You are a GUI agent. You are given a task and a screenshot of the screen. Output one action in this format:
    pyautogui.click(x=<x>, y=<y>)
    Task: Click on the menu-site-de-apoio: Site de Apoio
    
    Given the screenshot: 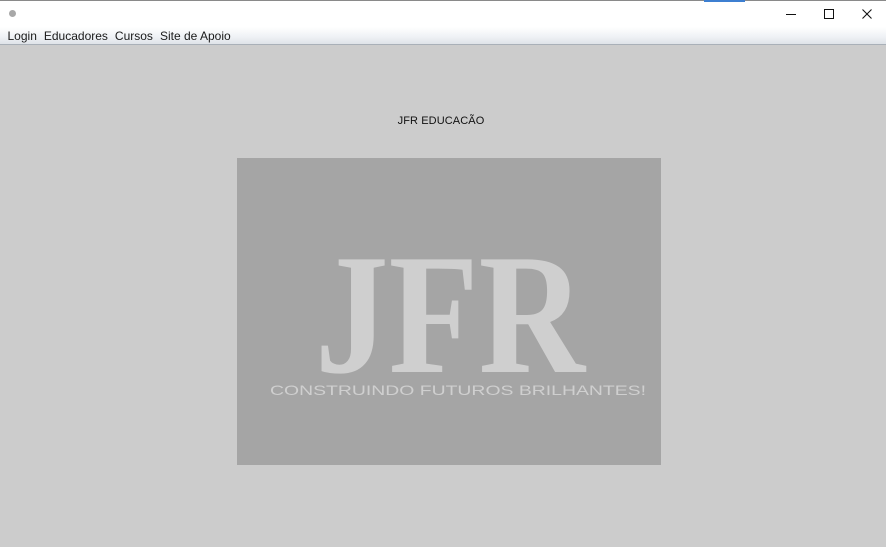 What is the action you would take?
    pyautogui.click(x=195, y=36)
    